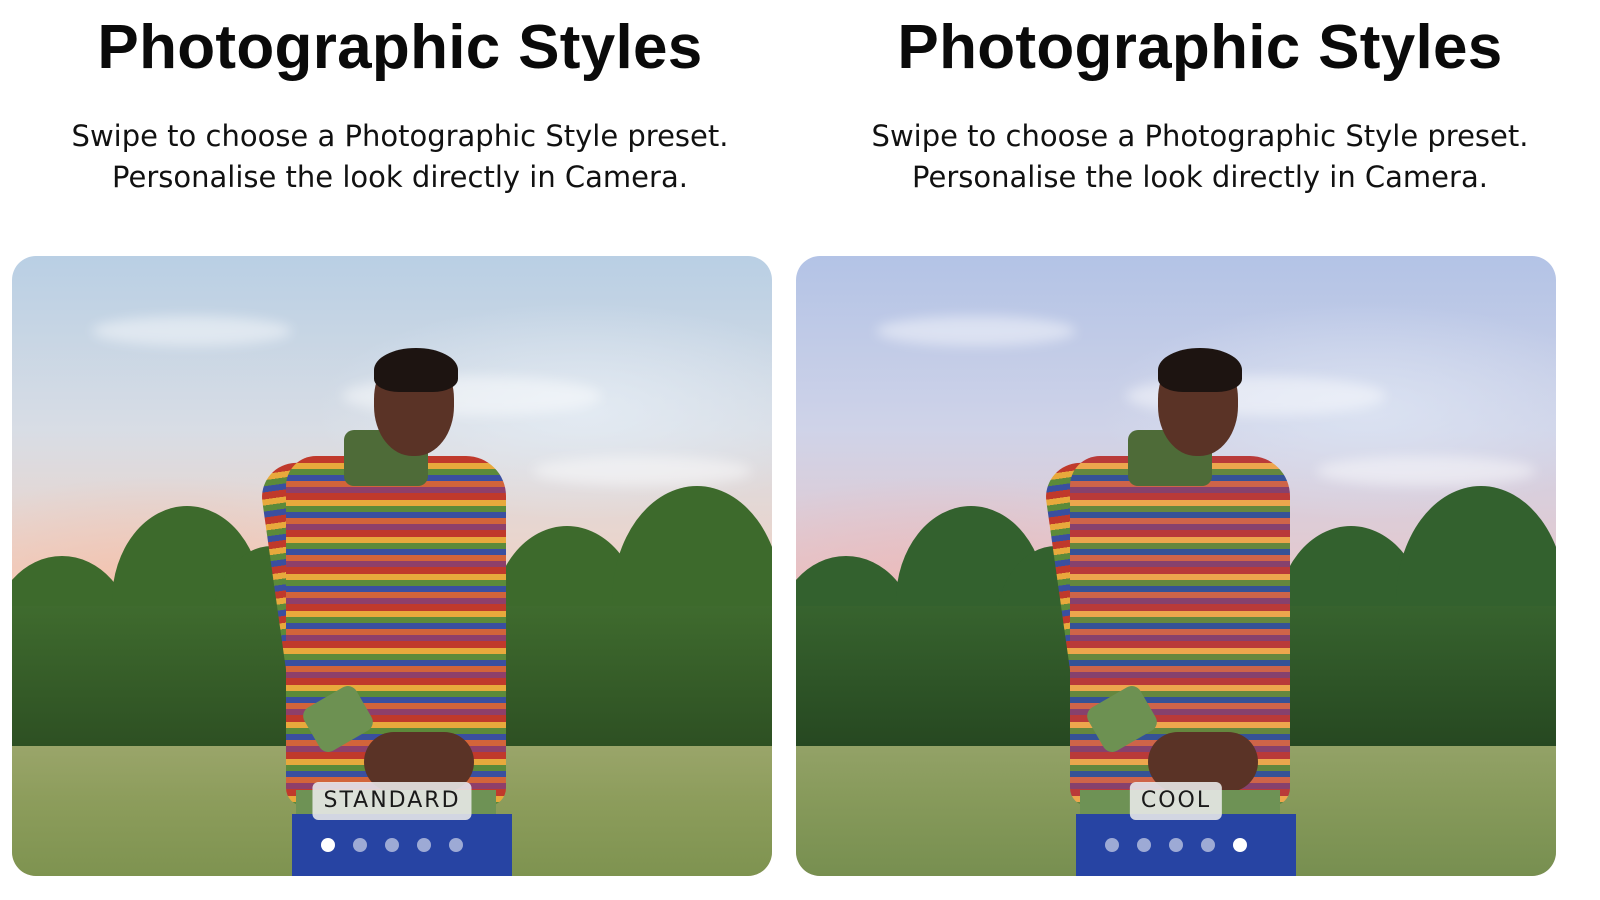 The image size is (1600, 900). Describe the element at coordinates (1176, 801) in the screenshot. I see `style-name-badge: COOL` at that location.